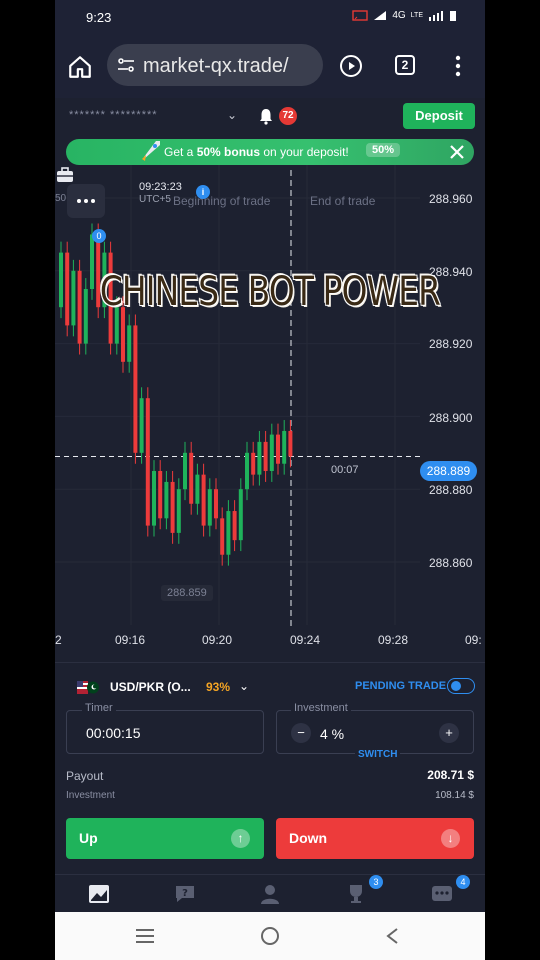 Image resolution: width=540 pixels, height=960 pixels. Describe the element at coordinates (453, 16) in the screenshot. I see `battery-icon` at that location.